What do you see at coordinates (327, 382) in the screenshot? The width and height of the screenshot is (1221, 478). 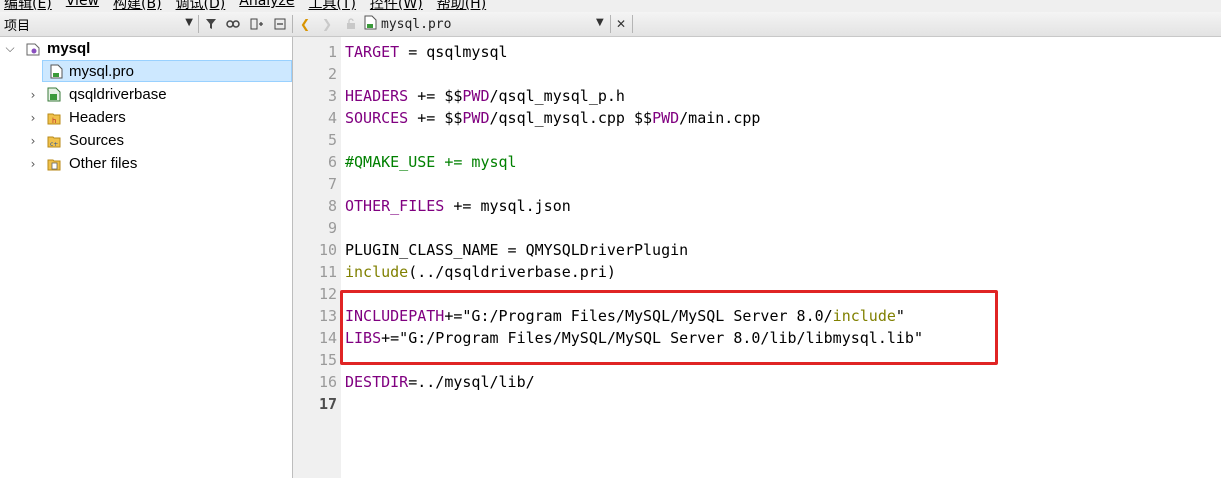 I see `line-number: 16` at bounding box center [327, 382].